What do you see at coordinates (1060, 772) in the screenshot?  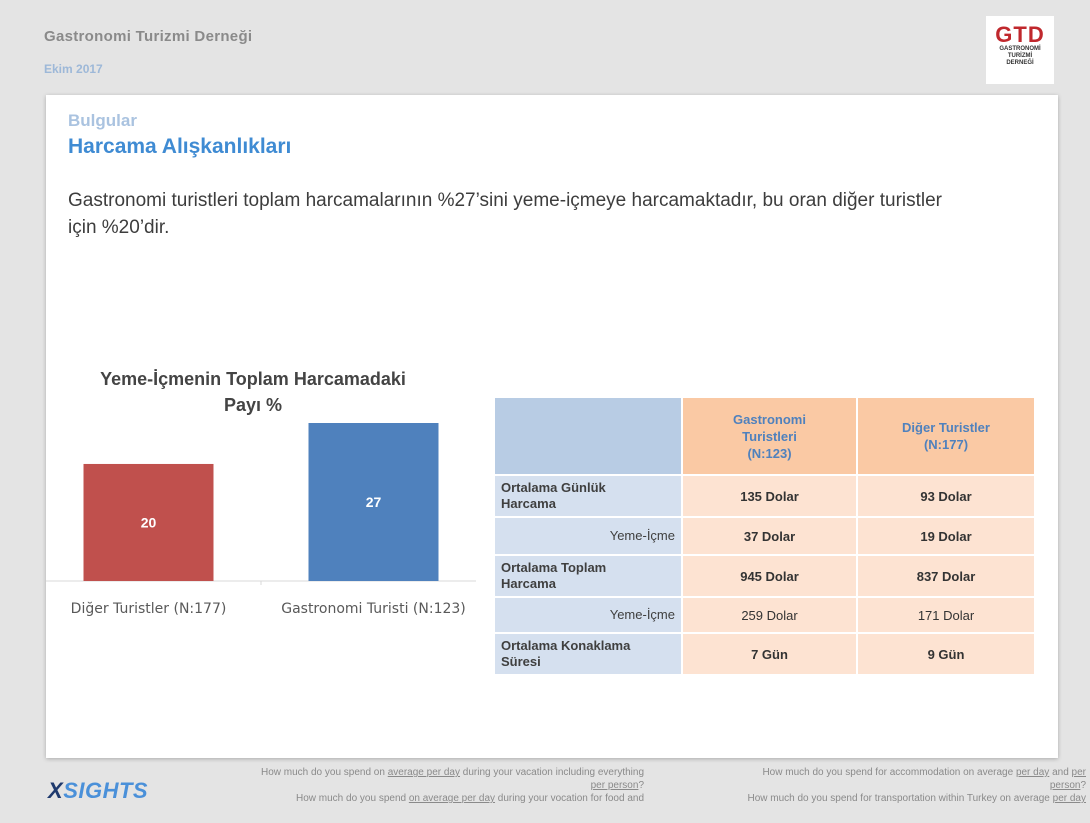 I see `footnote-text: and` at bounding box center [1060, 772].